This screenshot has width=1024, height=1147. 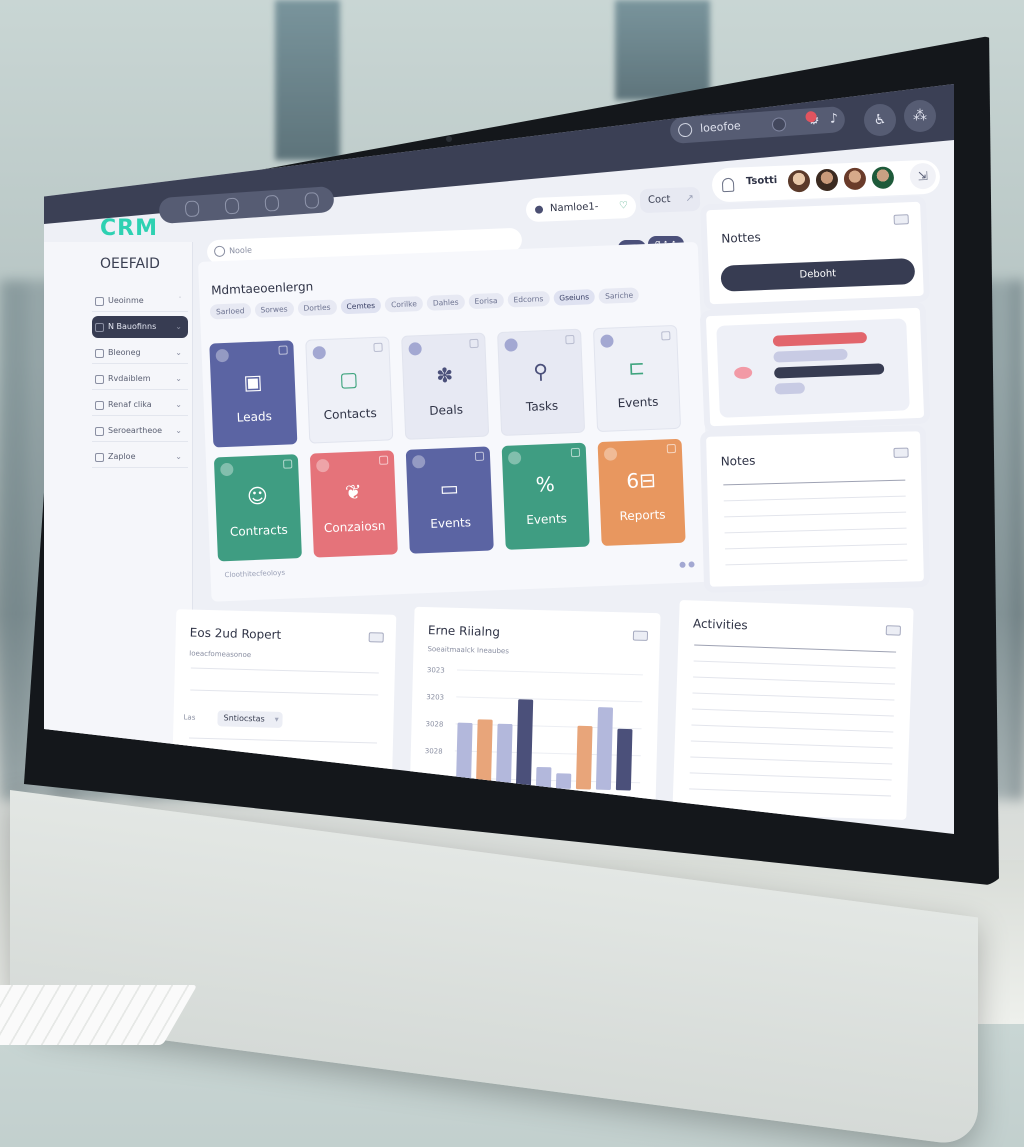 I want to click on name-selector: Namloe1- ♡, so click(x=581, y=208).